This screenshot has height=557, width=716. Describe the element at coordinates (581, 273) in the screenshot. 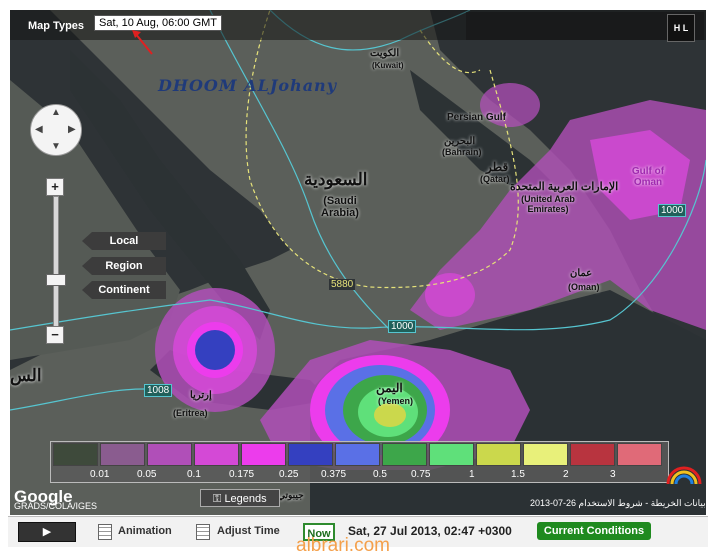

I see `label-oman-ar: عمان` at that location.